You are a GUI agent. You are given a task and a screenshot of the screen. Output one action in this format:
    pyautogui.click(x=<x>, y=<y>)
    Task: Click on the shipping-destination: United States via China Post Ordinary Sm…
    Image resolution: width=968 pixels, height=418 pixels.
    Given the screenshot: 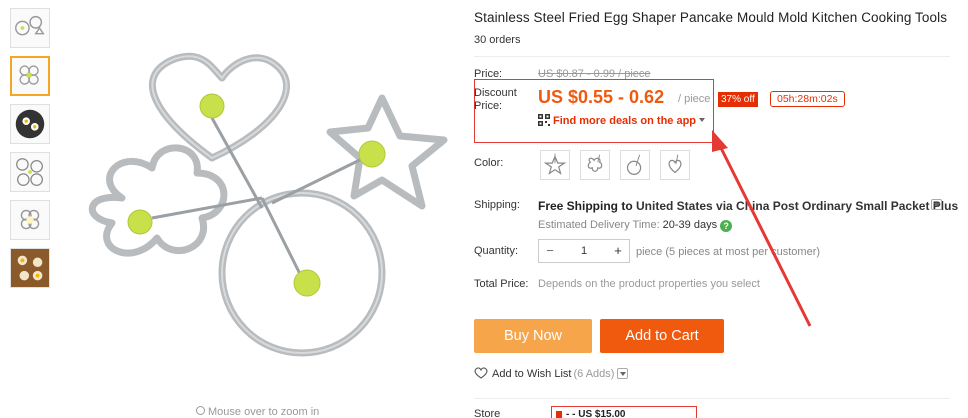 What is the action you would take?
    pyautogui.click(x=797, y=206)
    